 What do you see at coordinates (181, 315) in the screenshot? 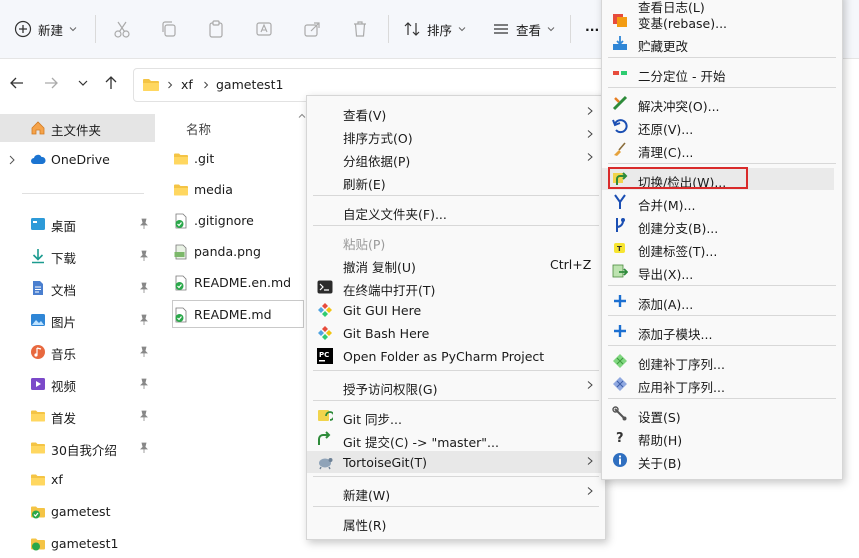
I see `git-file-icon` at bounding box center [181, 315].